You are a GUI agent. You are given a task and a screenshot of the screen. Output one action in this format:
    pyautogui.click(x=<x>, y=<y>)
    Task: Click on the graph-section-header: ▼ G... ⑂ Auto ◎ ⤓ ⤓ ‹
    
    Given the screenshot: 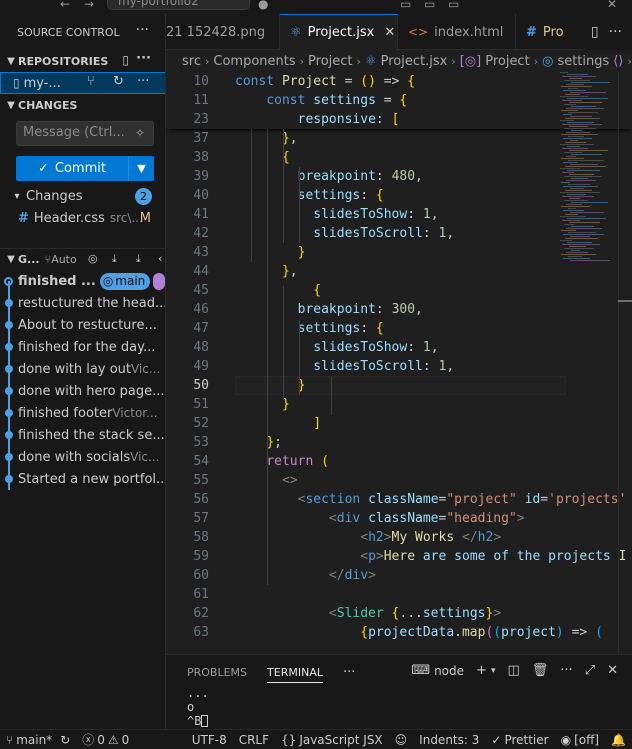 What is the action you would take?
    pyautogui.click(x=82, y=259)
    